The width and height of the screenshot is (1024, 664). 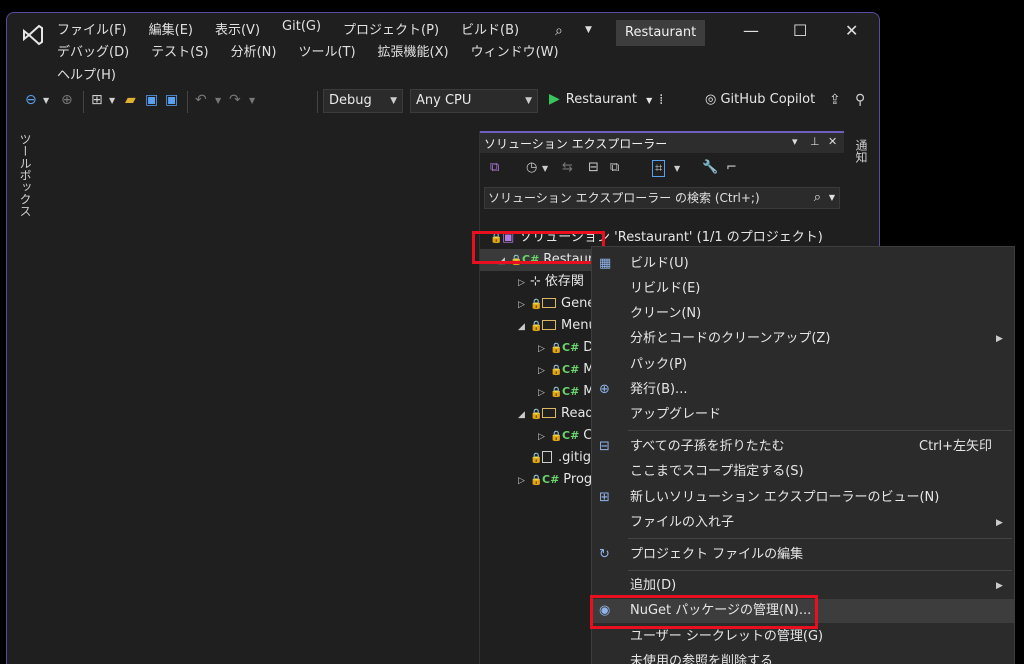 I want to click on forward-icon: ⊕, so click(x=67, y=100).